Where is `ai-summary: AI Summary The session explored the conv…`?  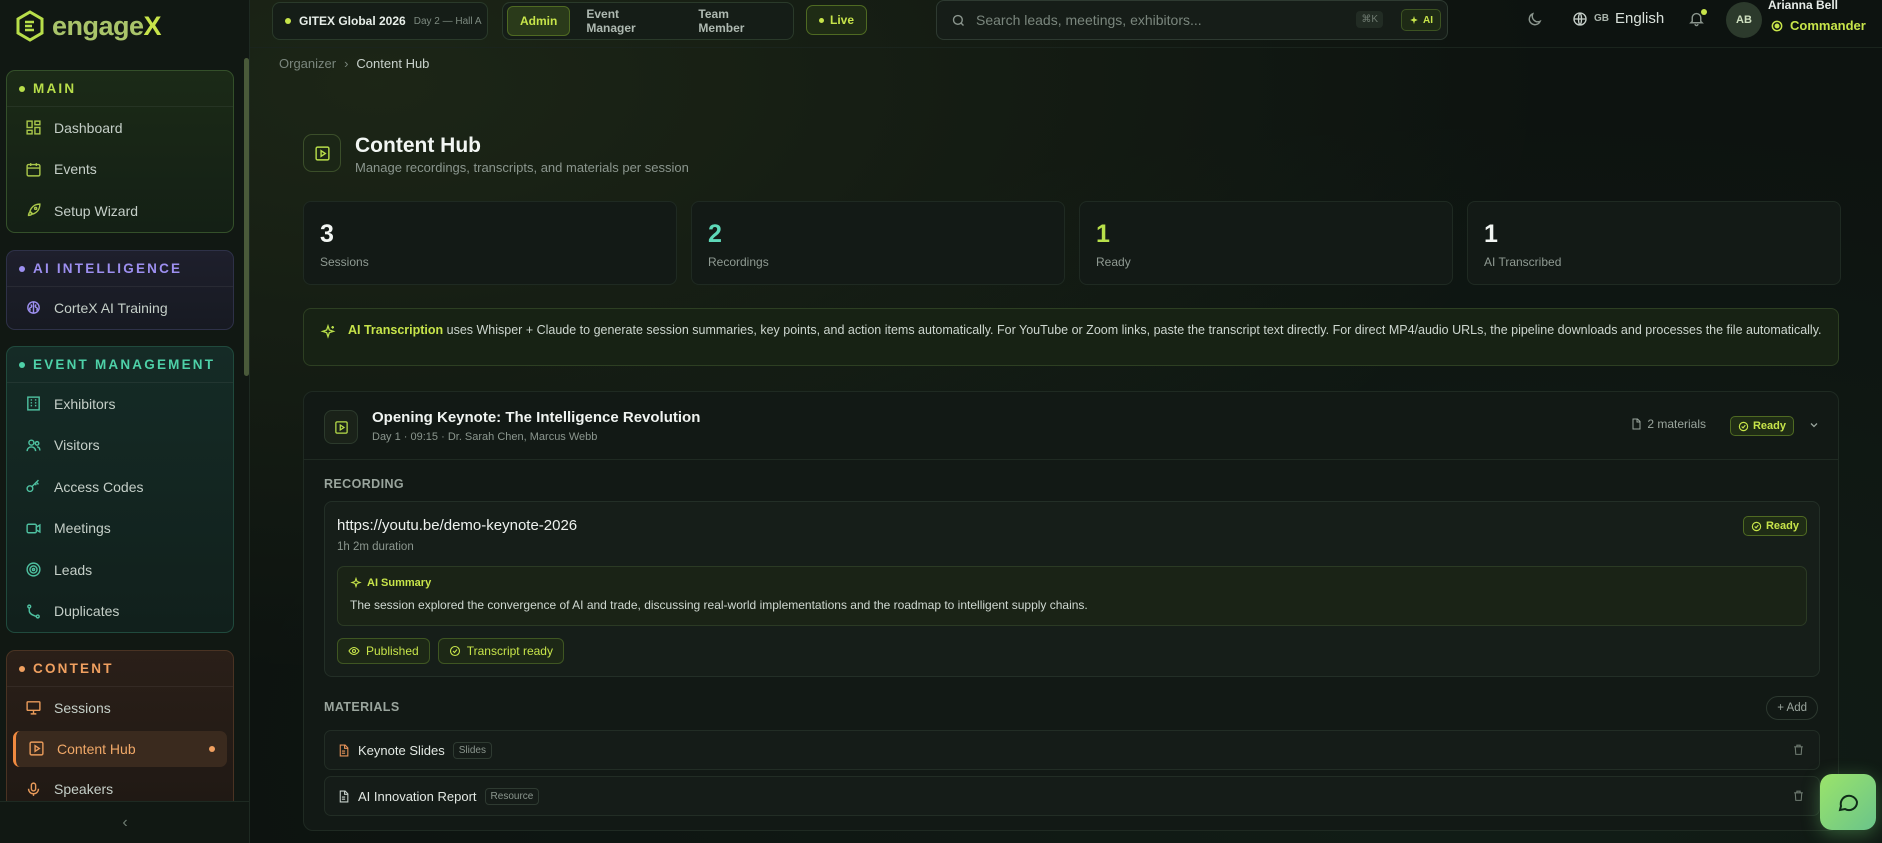
ai-summary: AI Summary The session explored the conv… is located at coordinates (1072, 596).